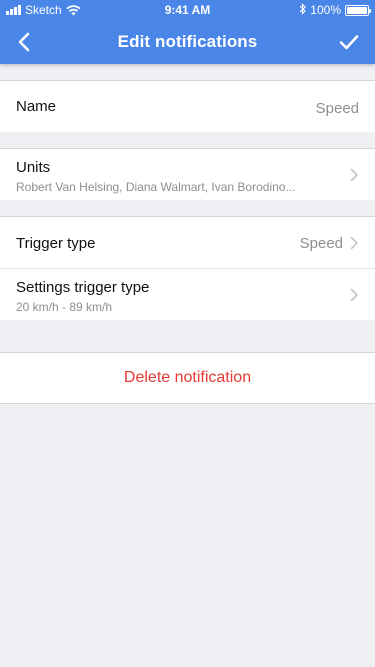 Image resolution: width=375 pixels, height=667 pixels. I want to click on status-right: 100%, so click(335, 10).